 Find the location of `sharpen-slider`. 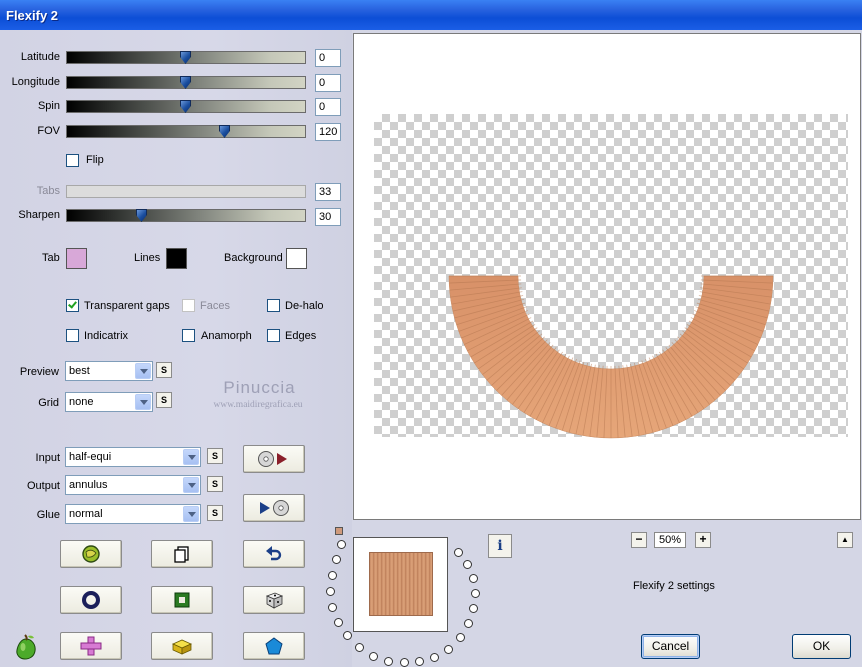

sharpen-slider is located at coordinates (186, 215).